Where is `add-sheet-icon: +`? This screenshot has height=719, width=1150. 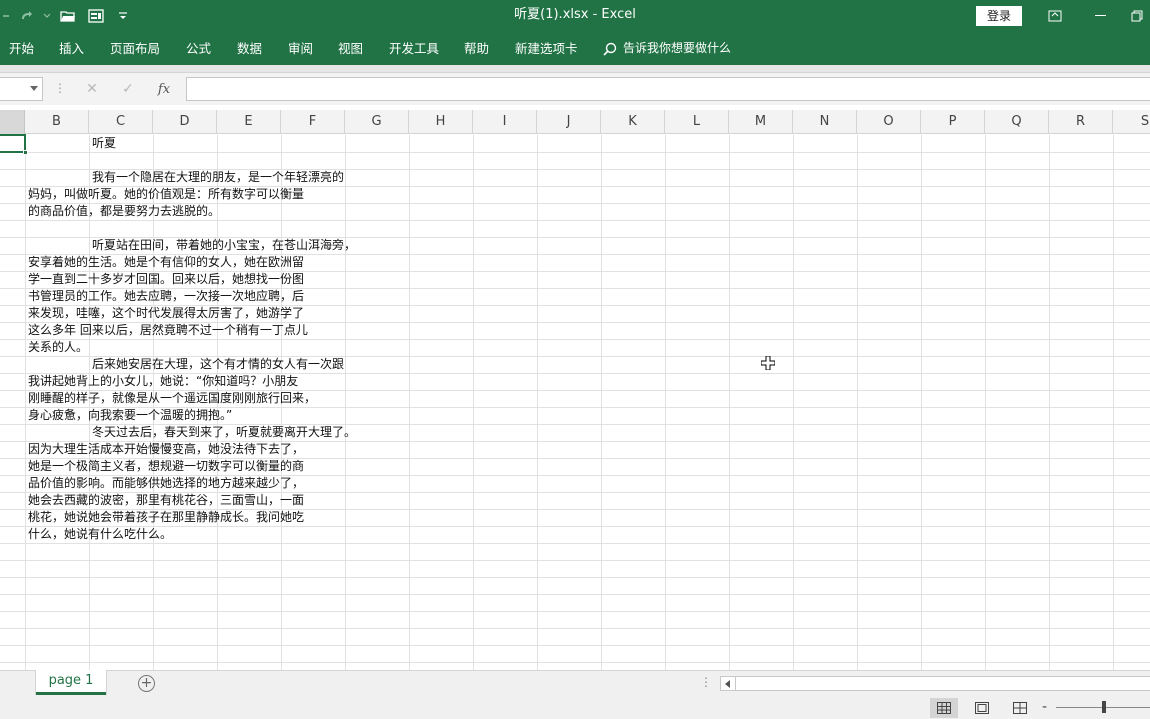
add-sheet-icon: + is located at coordinates (146, 683).